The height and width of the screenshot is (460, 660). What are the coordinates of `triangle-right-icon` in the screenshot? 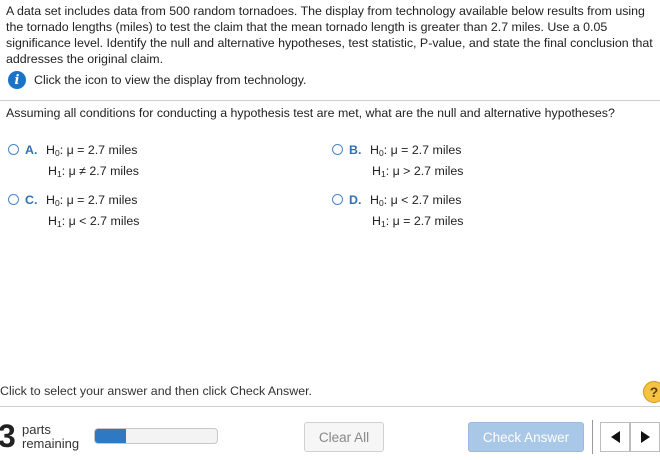 It's located at (645, 437).